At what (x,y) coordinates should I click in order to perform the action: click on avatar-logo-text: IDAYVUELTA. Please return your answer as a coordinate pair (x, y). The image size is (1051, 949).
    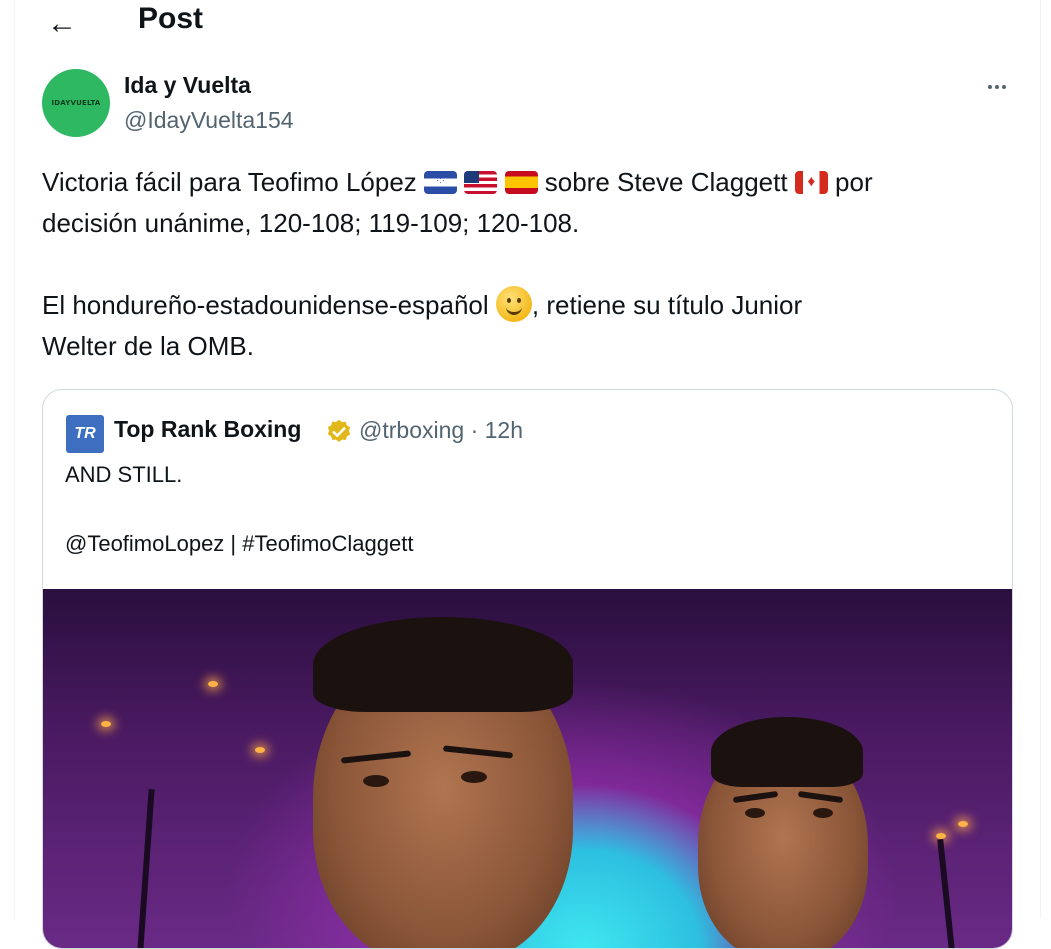
    Looking at the image, I should click on (76, 103).